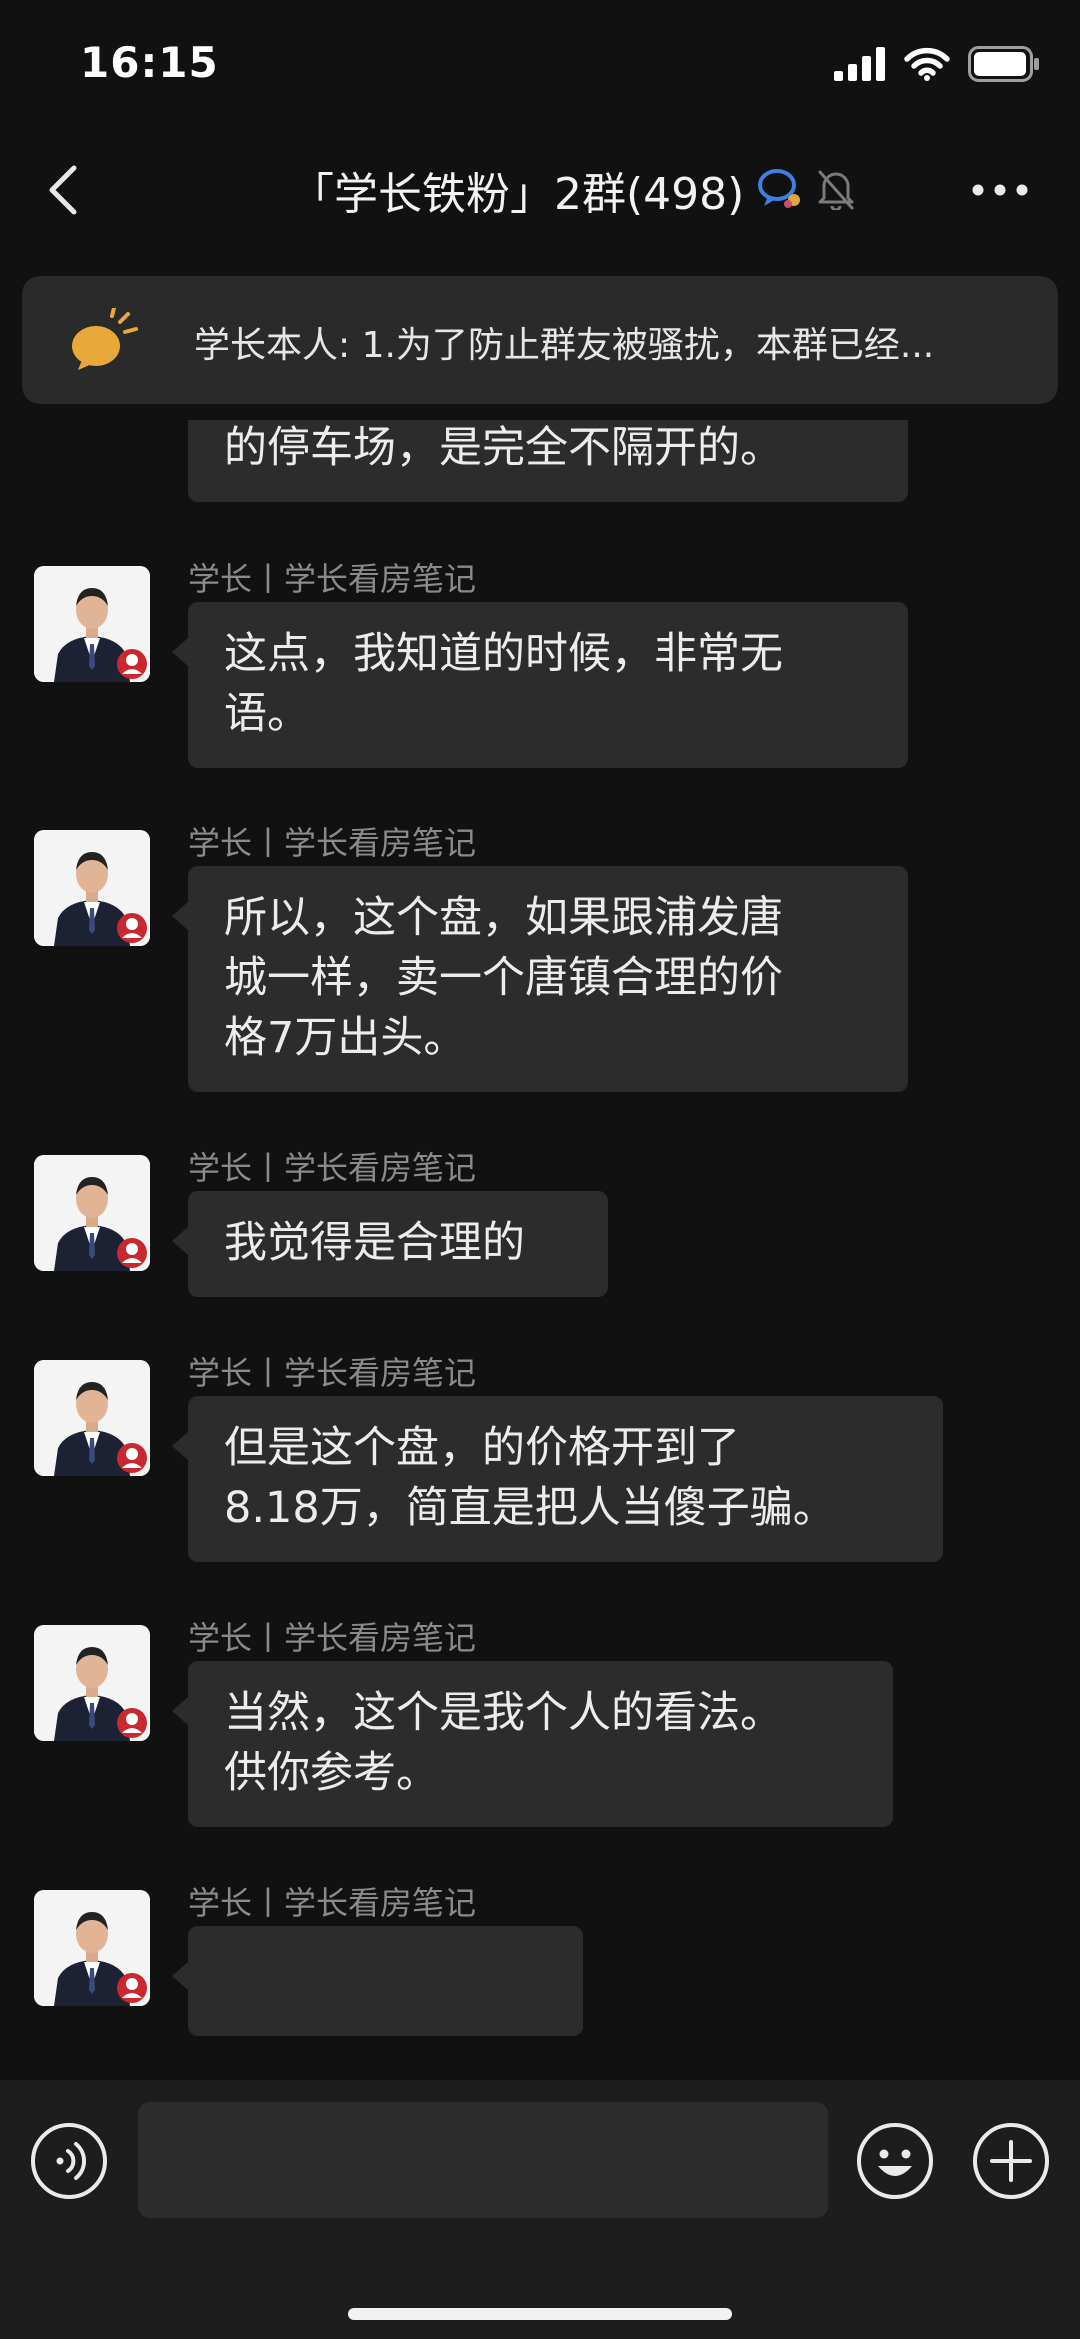  I want to click on status-time: 16:15, so click(149, 62).